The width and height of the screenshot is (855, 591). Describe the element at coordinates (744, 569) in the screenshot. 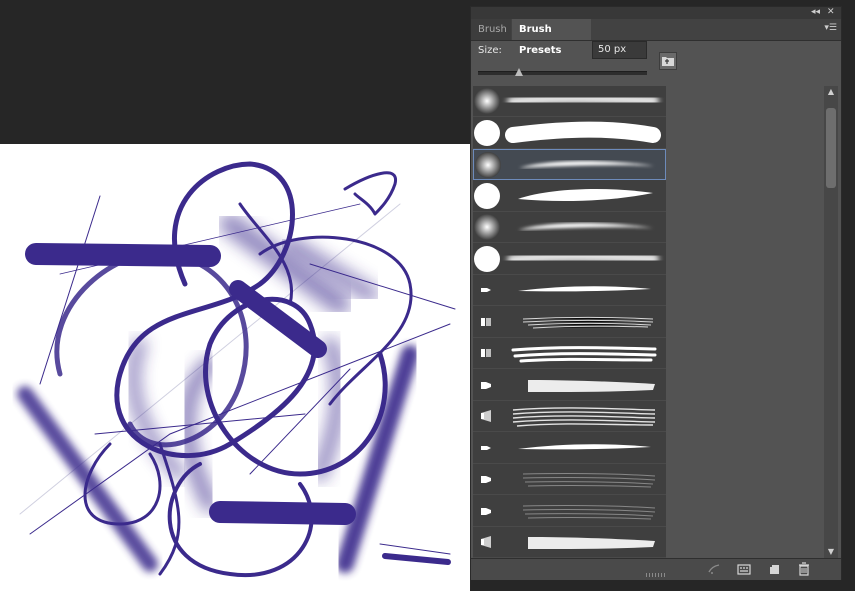

I see `open-preset-manager-icon` at that location.